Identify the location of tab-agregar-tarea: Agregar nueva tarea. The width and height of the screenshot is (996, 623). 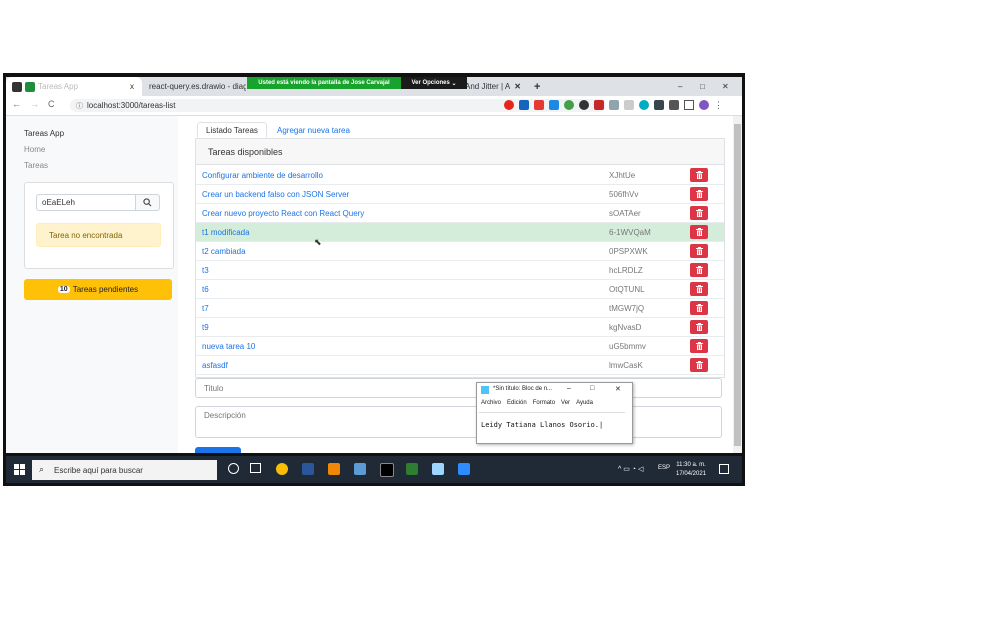
(316, 130).